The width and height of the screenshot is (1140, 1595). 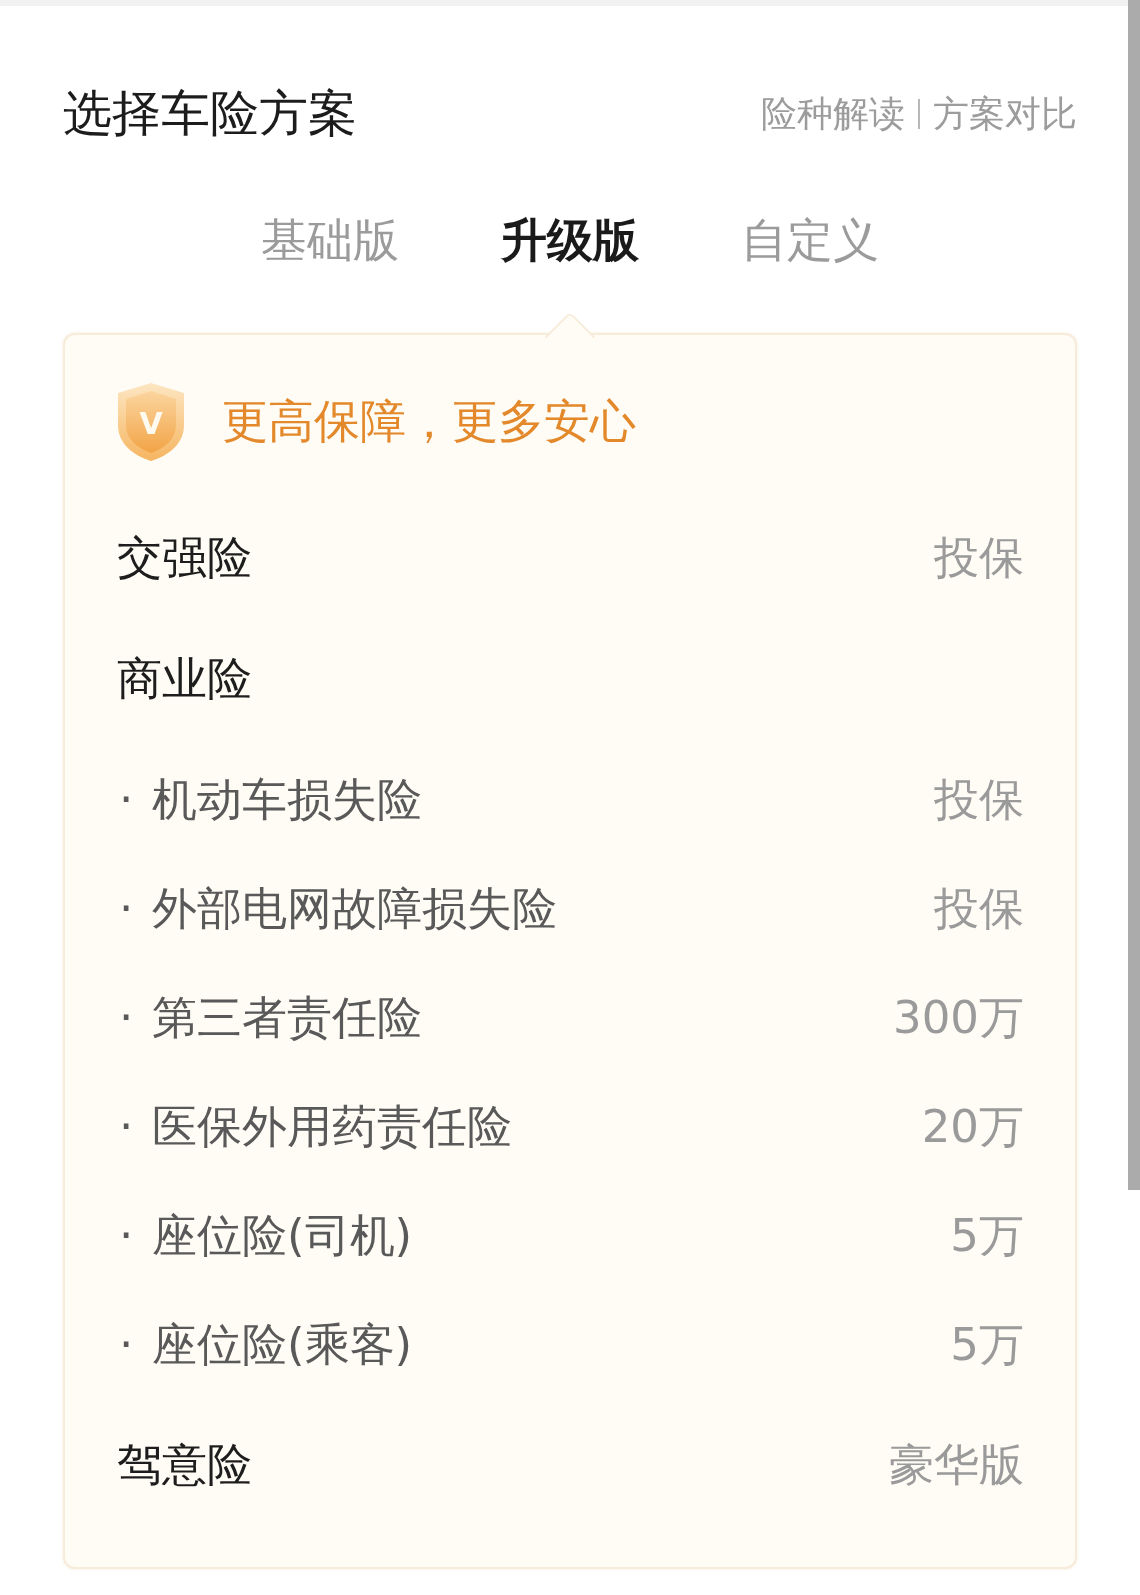 What do you see at coordinates (956, 1465) in the screenshot?
I see `coverage-value: 豪华版` at bounding box center [956, 1465].